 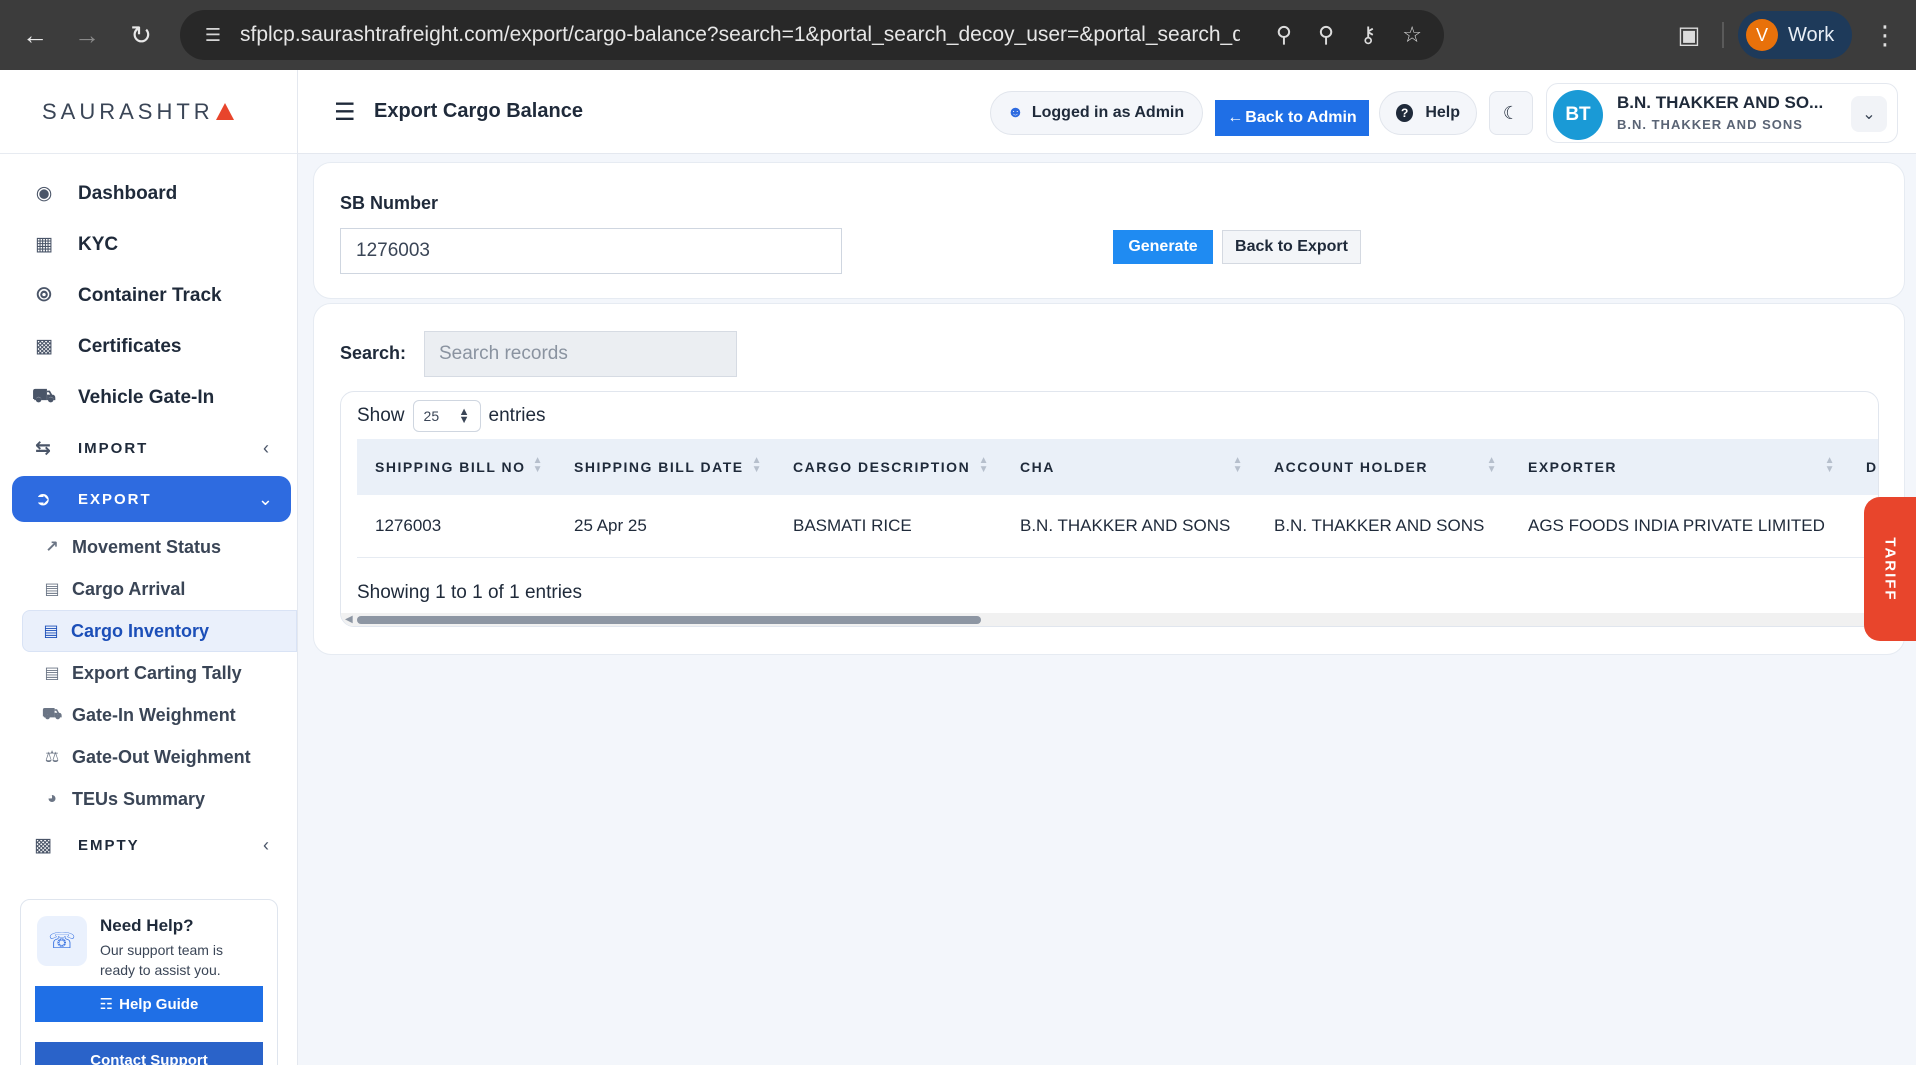 I want to click on sidebar-item-export: ➲ EXPORT ⌄, so click(x=151, y=499).